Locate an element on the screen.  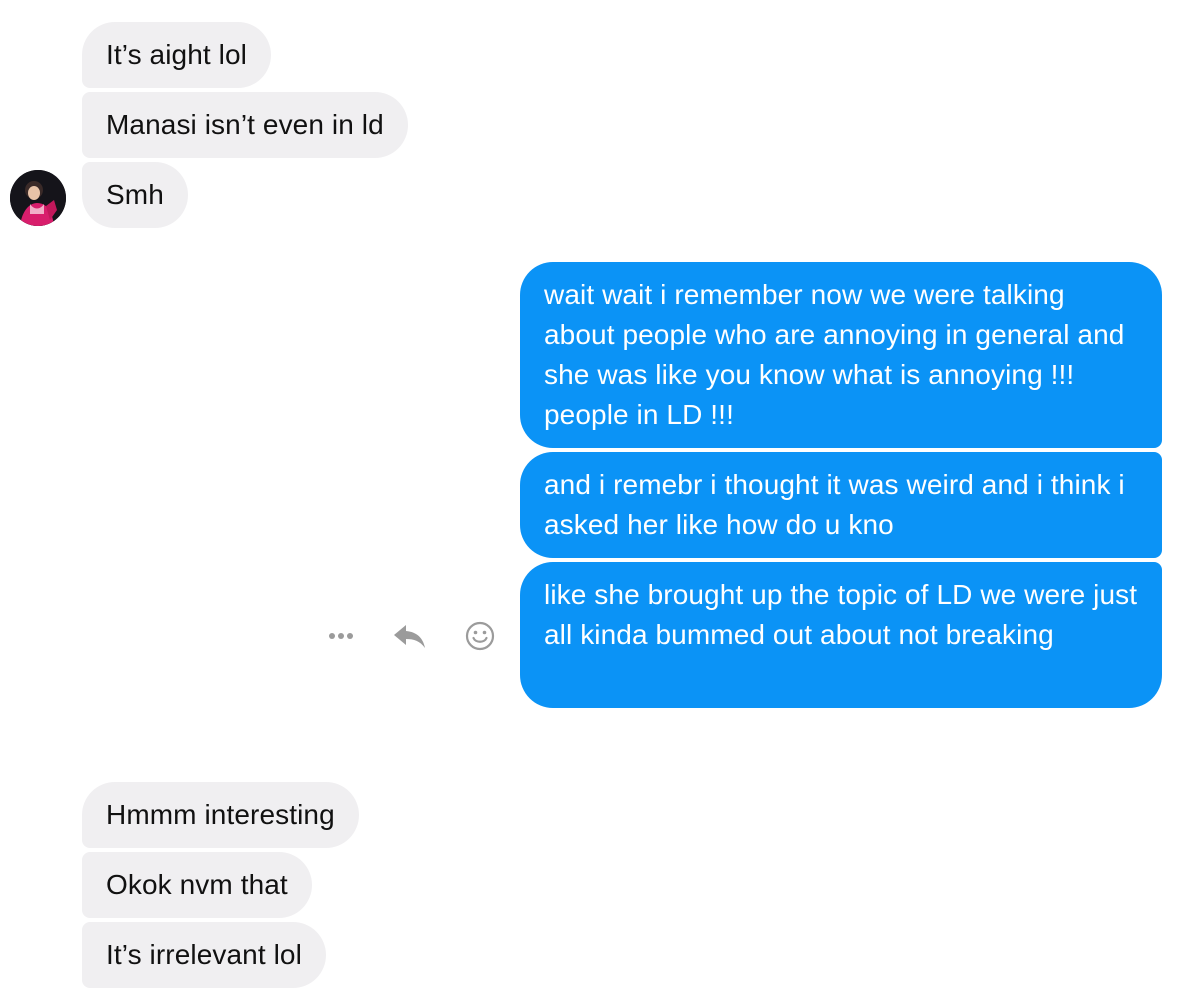
reply-icon is located at coordinates (410, 636).